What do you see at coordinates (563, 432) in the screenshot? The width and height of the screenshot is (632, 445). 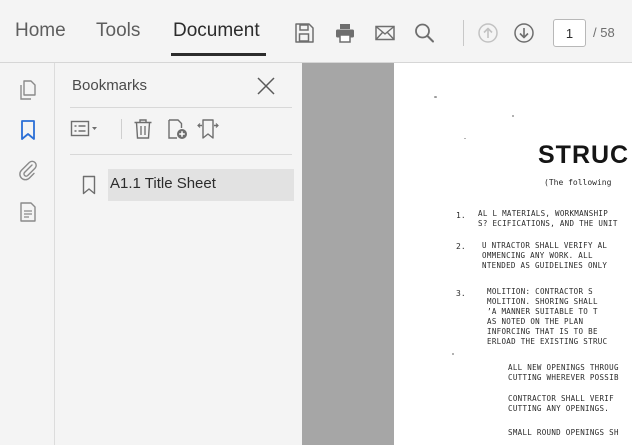 I see `document-text-line: SMALL ROUND OPENINGS SH` at bounding box center [563, 432].